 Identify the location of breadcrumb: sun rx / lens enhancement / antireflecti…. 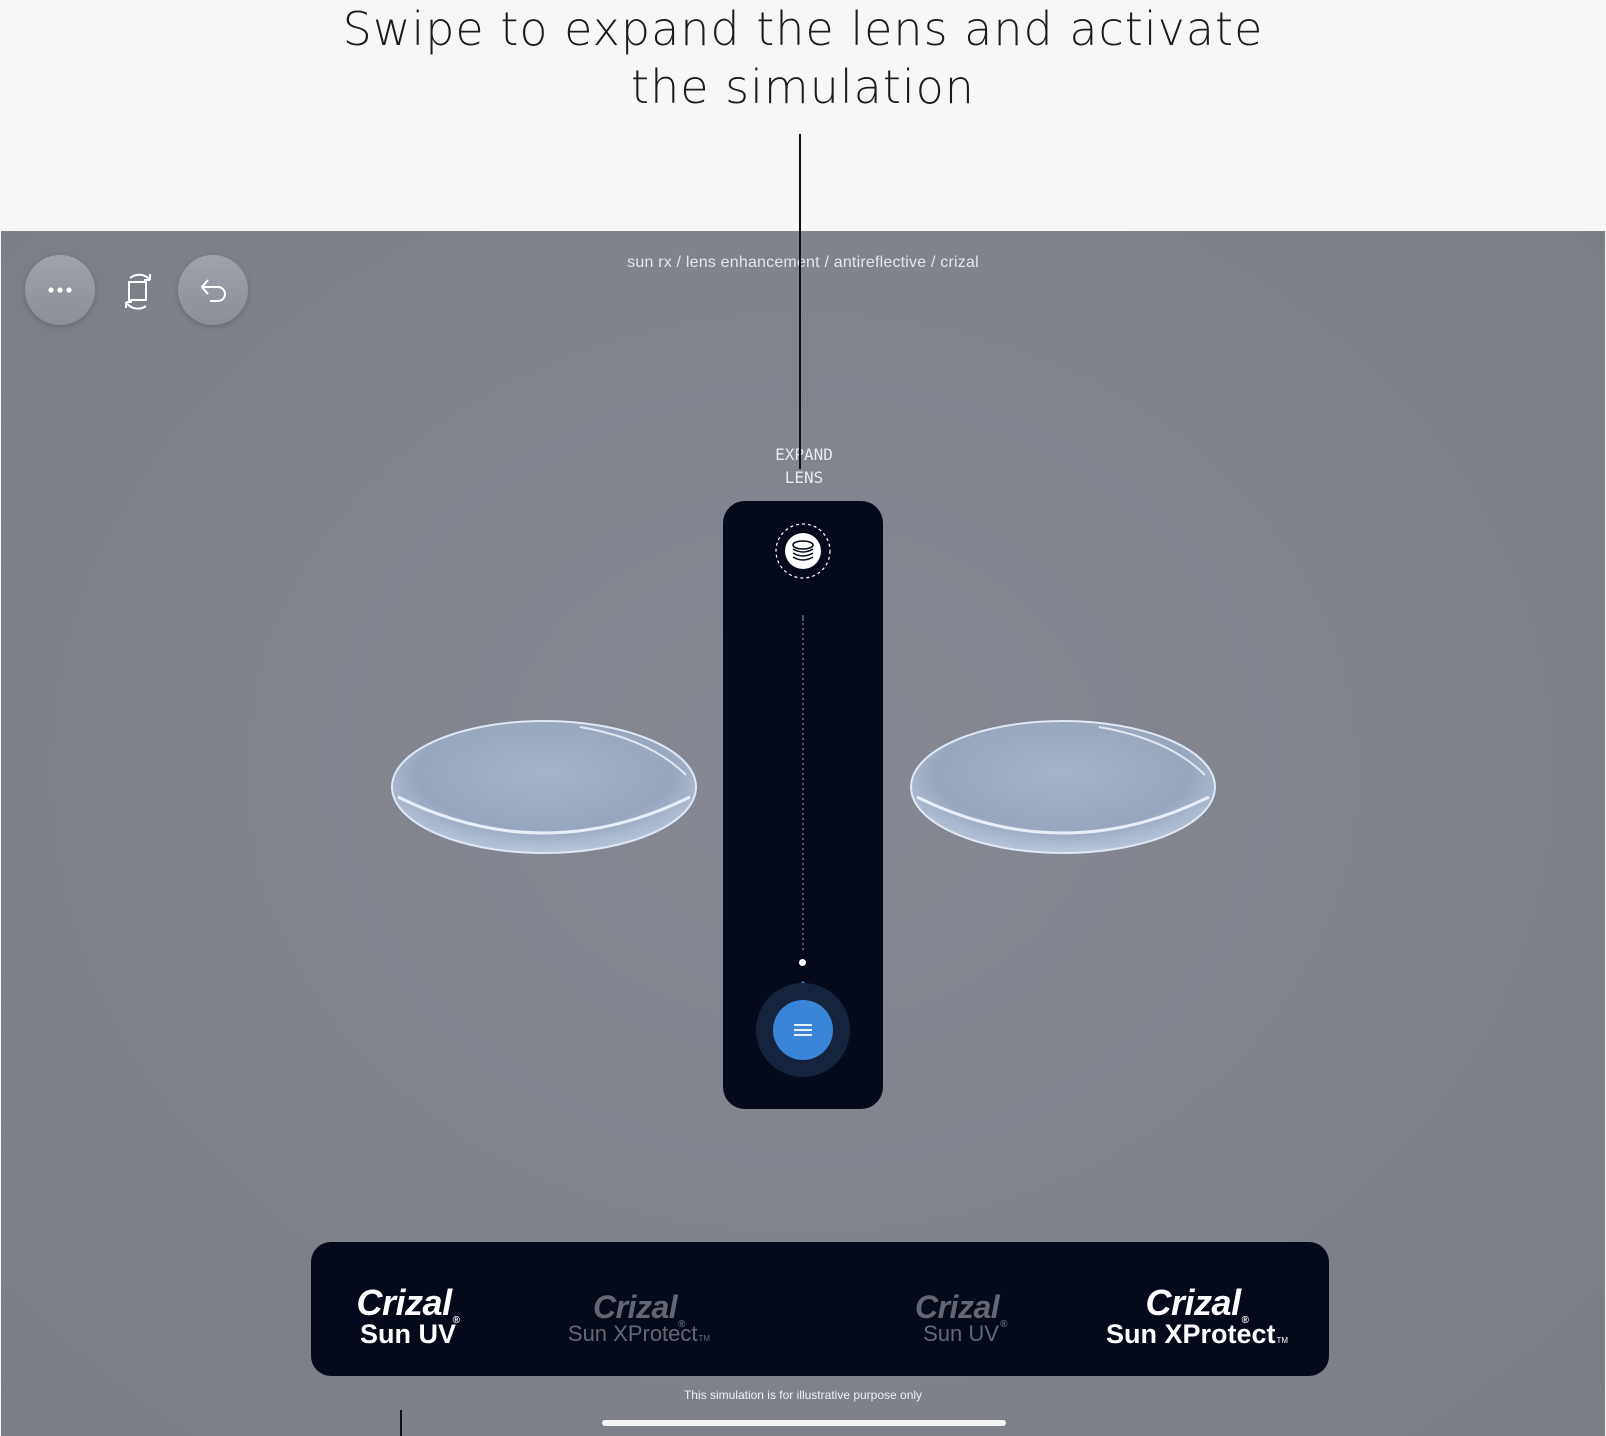
(803, 262).